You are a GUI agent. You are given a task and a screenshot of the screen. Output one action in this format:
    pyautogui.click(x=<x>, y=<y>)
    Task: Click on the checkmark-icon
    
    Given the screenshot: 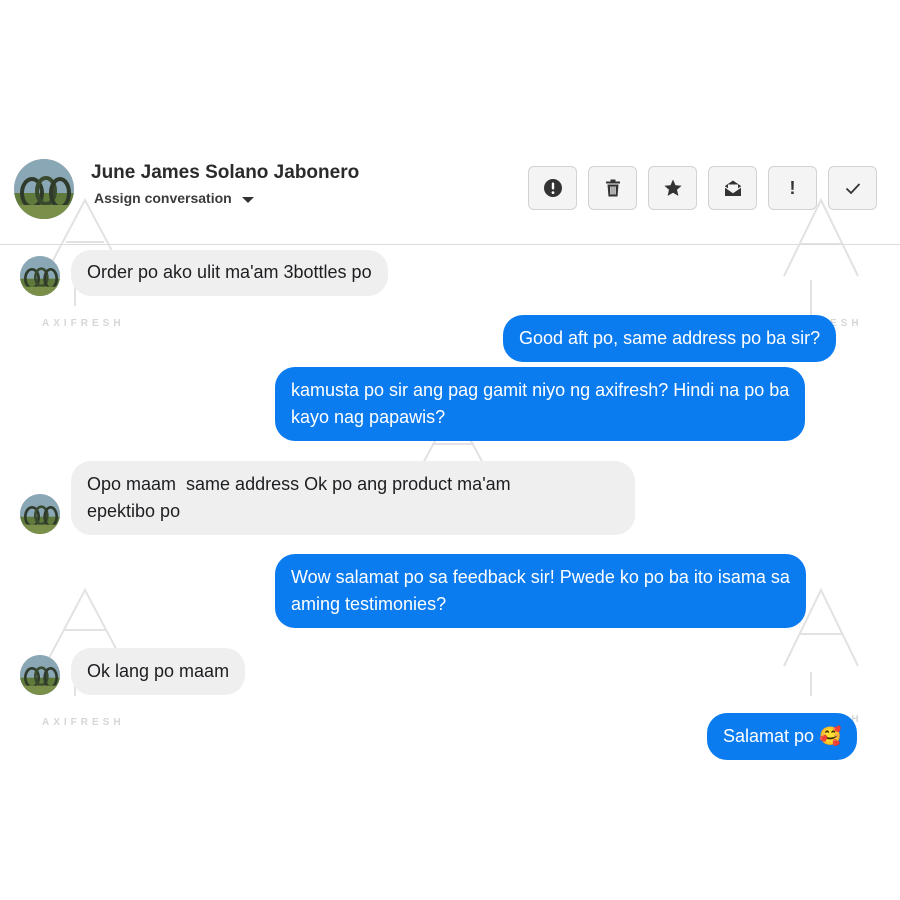 What is the action you would take?
    pyautogui.click(x=852, y=189)
    